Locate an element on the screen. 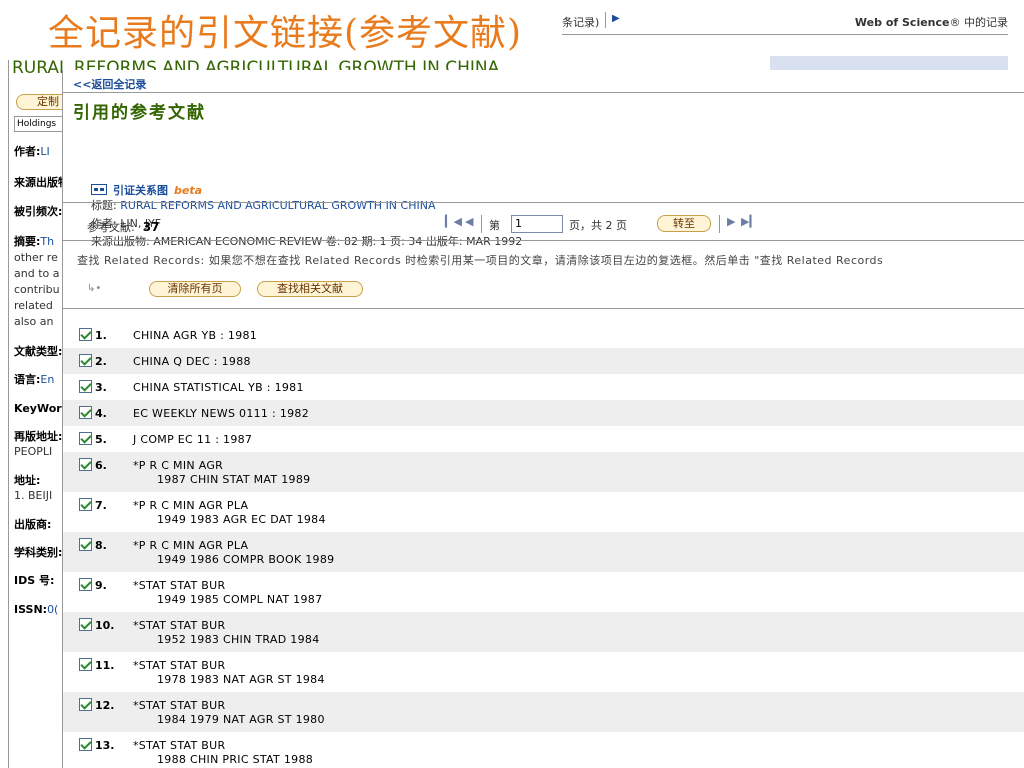 This screenshot has height=768, width=1024. record-field: KeyWords: is located at coordinates (38, 409).